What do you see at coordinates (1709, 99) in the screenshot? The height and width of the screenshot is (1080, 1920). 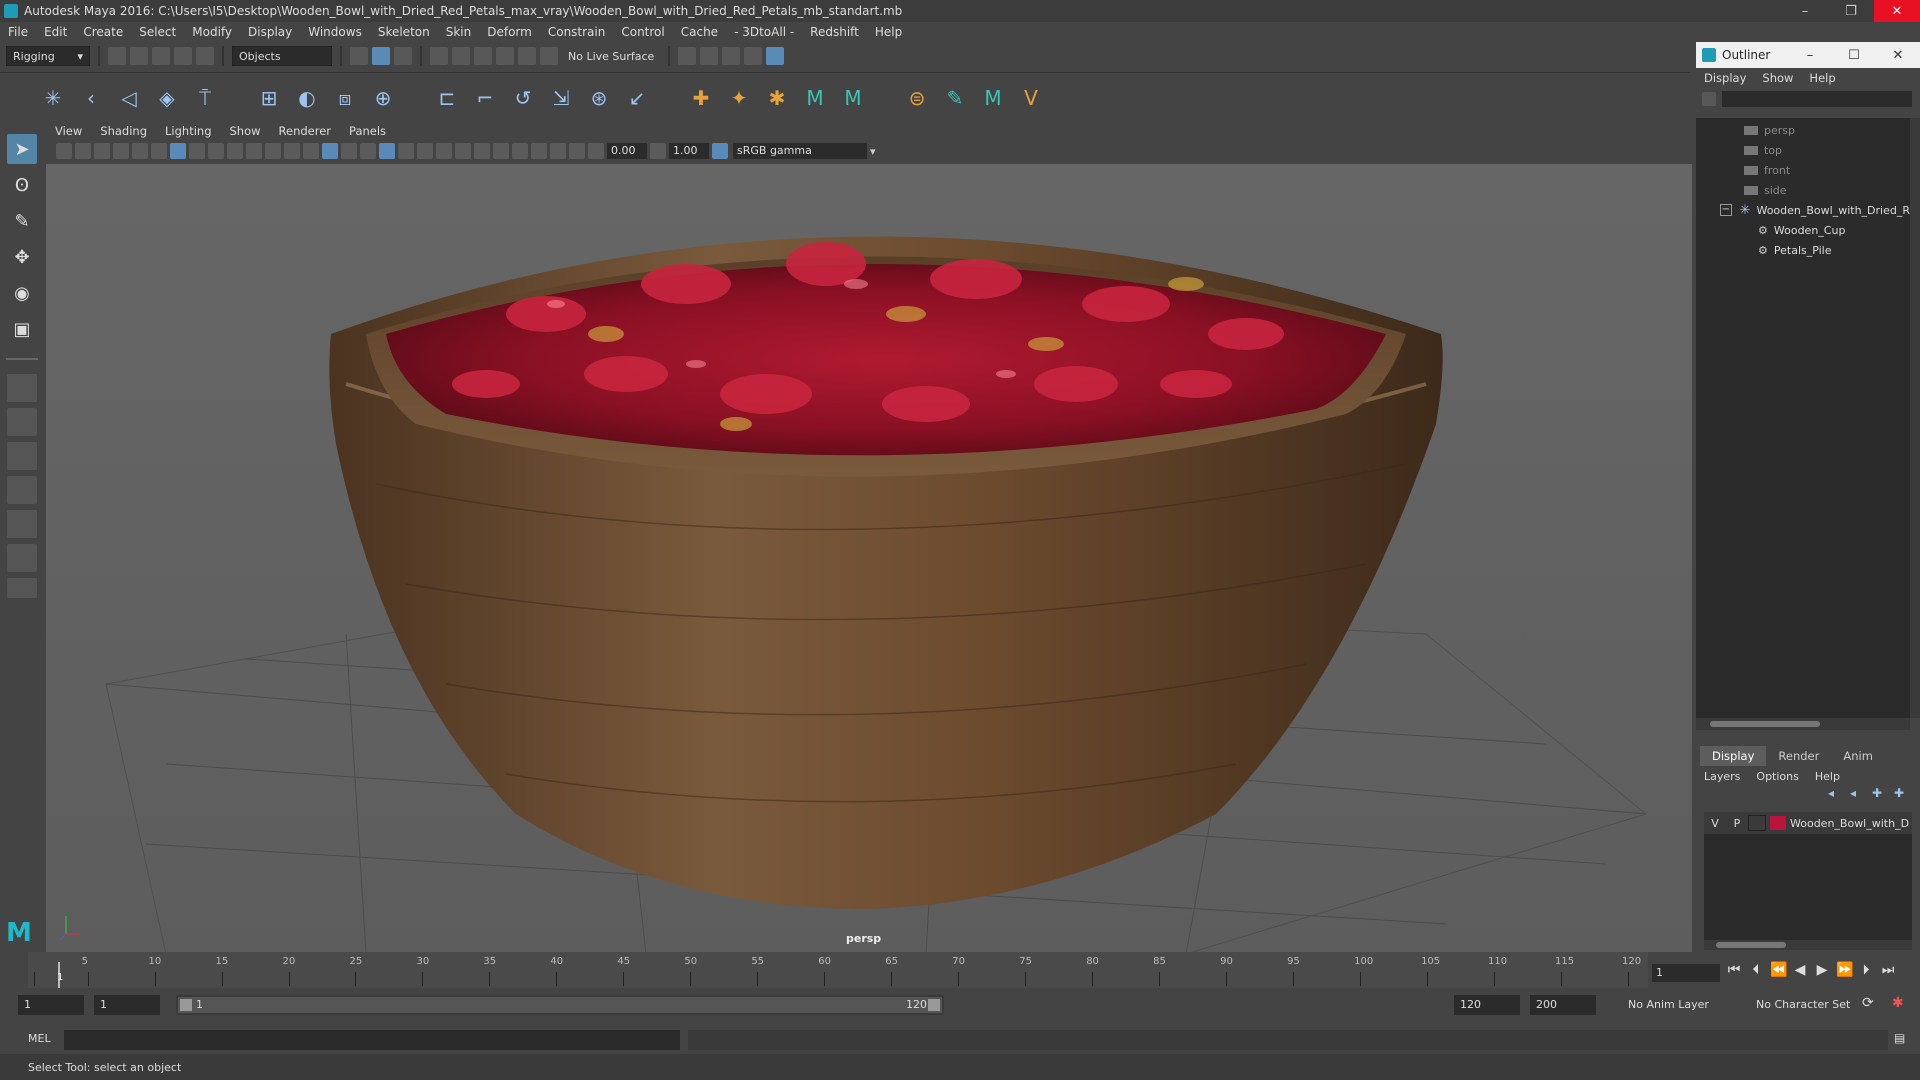 I see `refresh-icon` at bounding box center [1709, 99].